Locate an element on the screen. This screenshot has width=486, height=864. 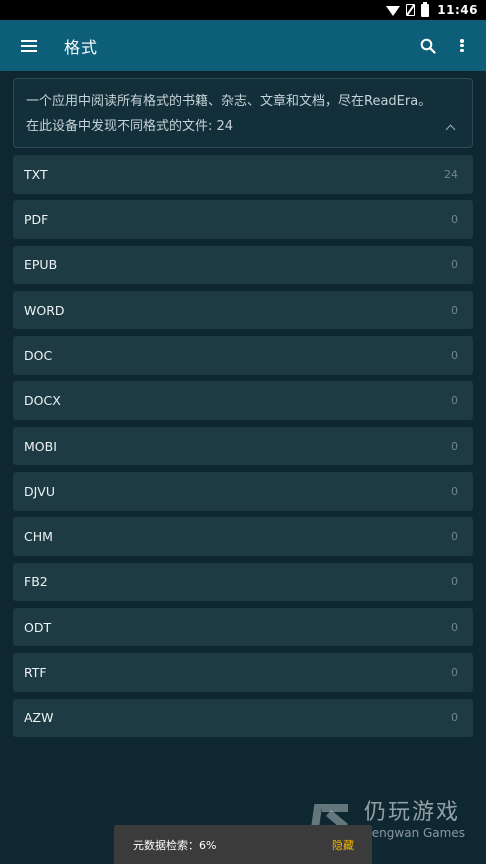
status-time: 11:46 is located at coordinates (457, 10).